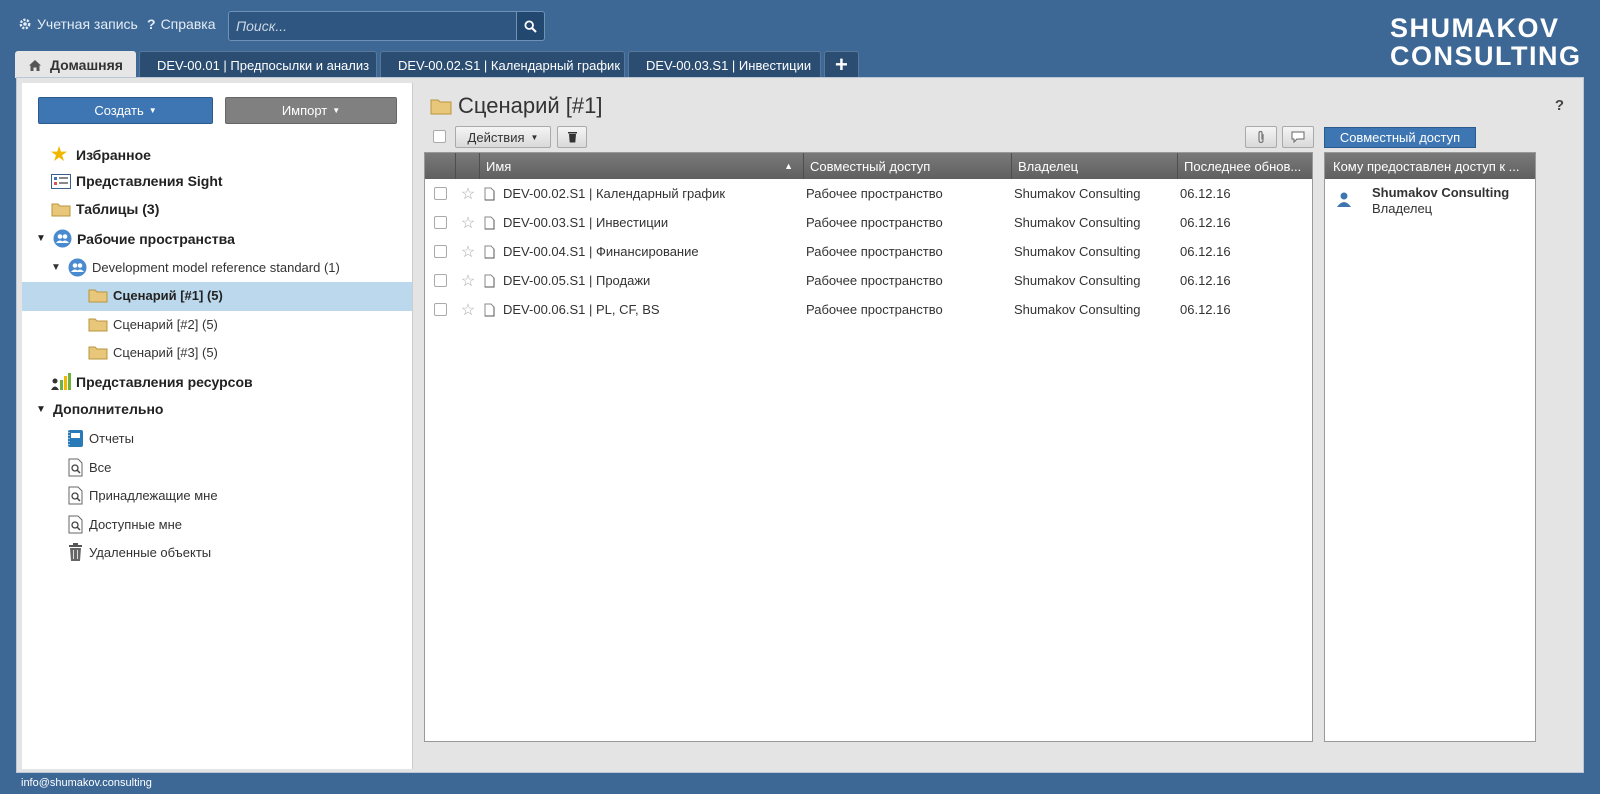 The image size is (1600, 794). What do you see at coordinates (151, 24) in the screenshot?
I see `question-icon: ?` at bounding box center [151, 24].